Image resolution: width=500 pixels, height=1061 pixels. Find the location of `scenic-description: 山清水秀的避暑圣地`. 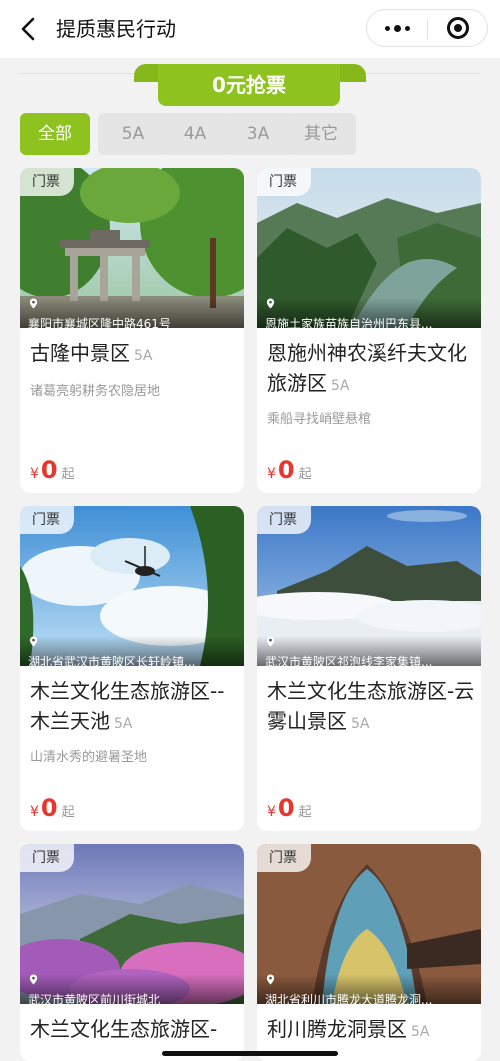

scenic-description: 山清水秀的避暑圣地 is located at coordinates (89, 757).